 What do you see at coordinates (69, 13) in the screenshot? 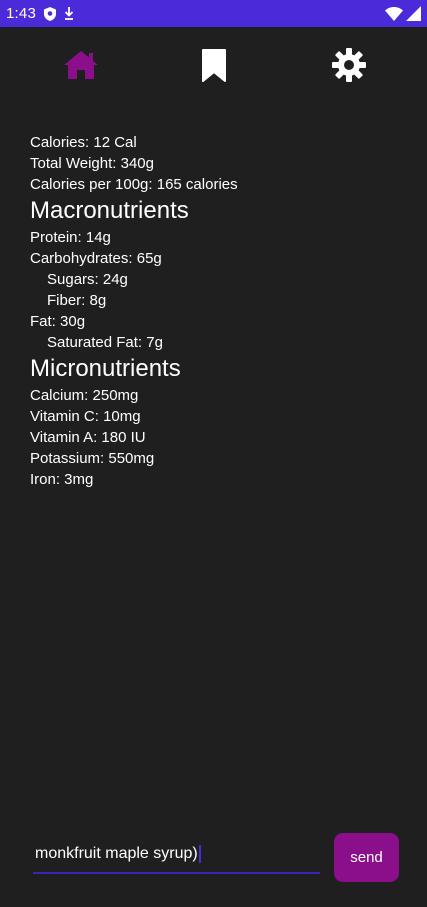
I see `download-arrow-icon` at bounding box center [69, 13].